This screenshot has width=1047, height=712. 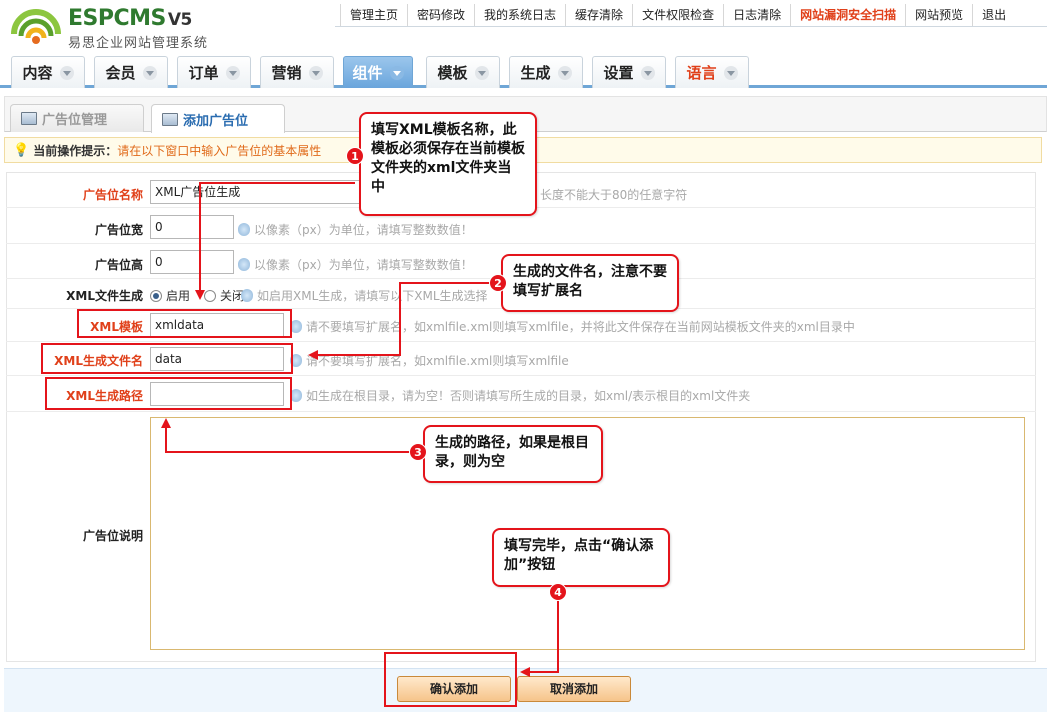 What do you see at coordinates (938, 15) in the screenshot?
I see `topnav-preview: 网站预览` at bounding box center [938, 15].